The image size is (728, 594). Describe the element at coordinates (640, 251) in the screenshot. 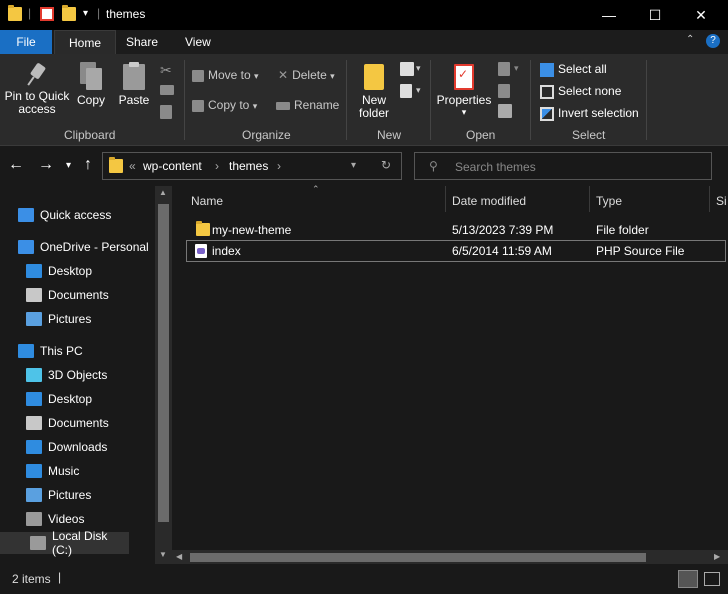

I see `file-type: PHP Source File` at that location.